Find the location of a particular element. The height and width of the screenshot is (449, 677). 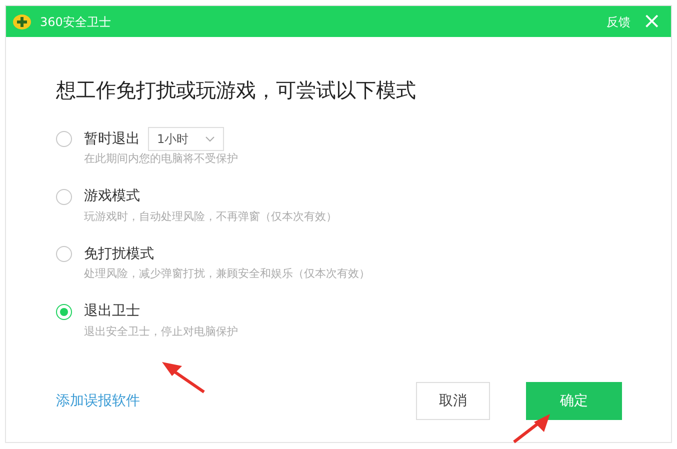

option-label: 免打扰模式 is located at coordinates (119, 254).